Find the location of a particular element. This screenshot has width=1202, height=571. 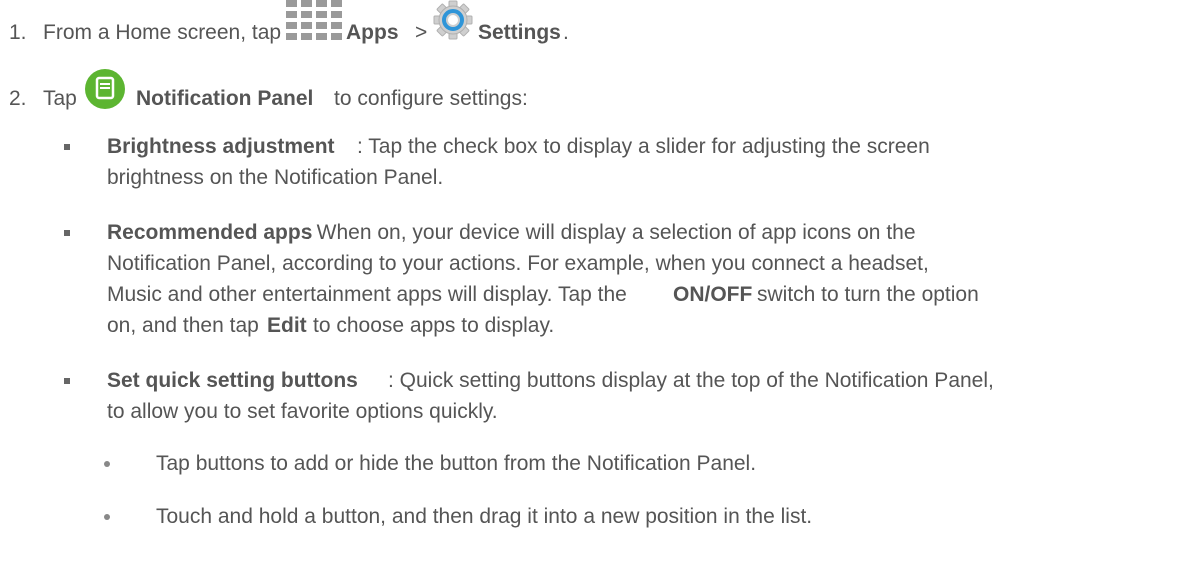

settings-gear-icon is located at coordinates (453, 20).